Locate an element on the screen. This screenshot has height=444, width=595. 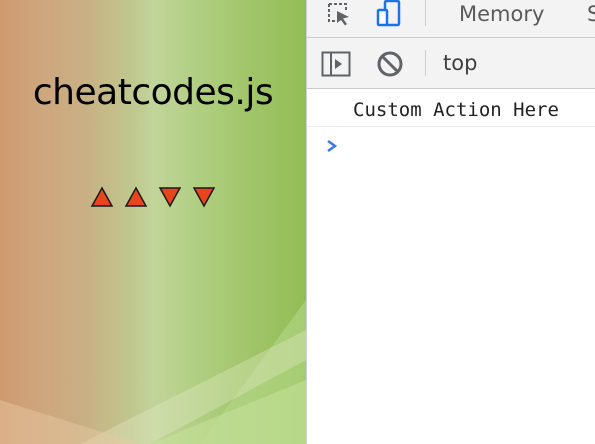
context-selector: top is located at coordinates (460, 63).